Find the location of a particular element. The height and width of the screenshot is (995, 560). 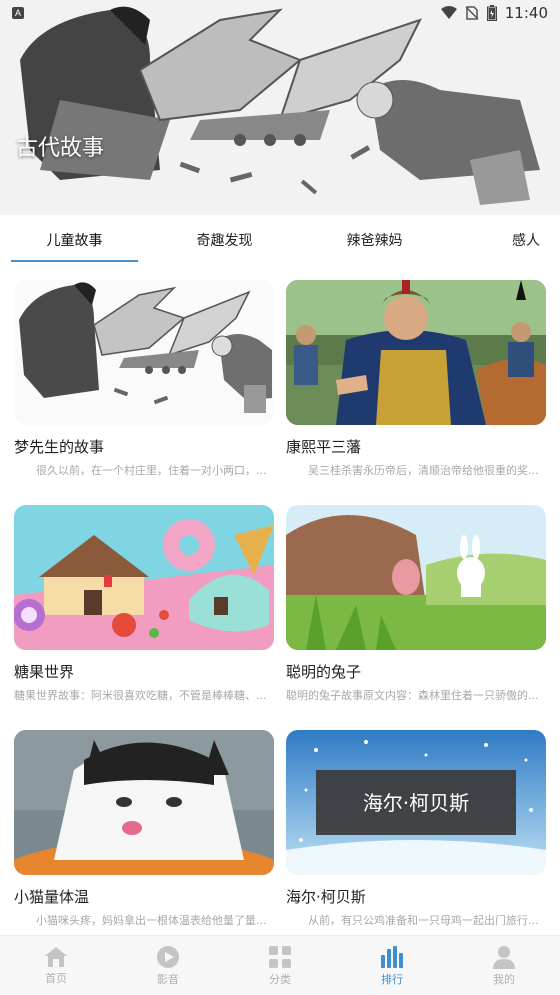

nav-category: 分类 is located at coordinates (280, 965).